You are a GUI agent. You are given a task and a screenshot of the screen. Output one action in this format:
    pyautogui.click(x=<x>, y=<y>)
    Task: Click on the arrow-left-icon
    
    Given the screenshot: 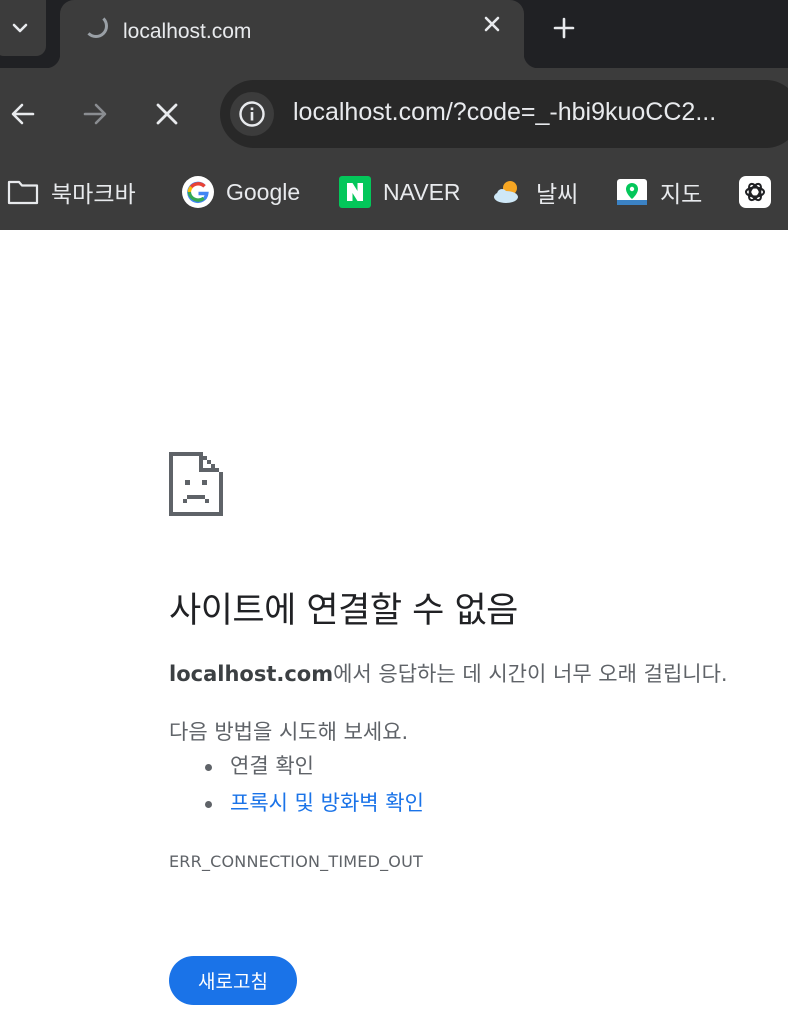 What is the action you would take?
    pyautogui.click(x=23, y=114)
    